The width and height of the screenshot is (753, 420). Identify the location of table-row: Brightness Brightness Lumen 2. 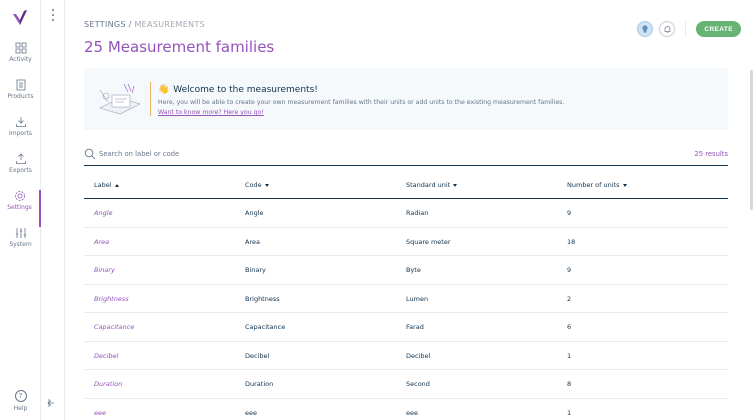
(406, 299).